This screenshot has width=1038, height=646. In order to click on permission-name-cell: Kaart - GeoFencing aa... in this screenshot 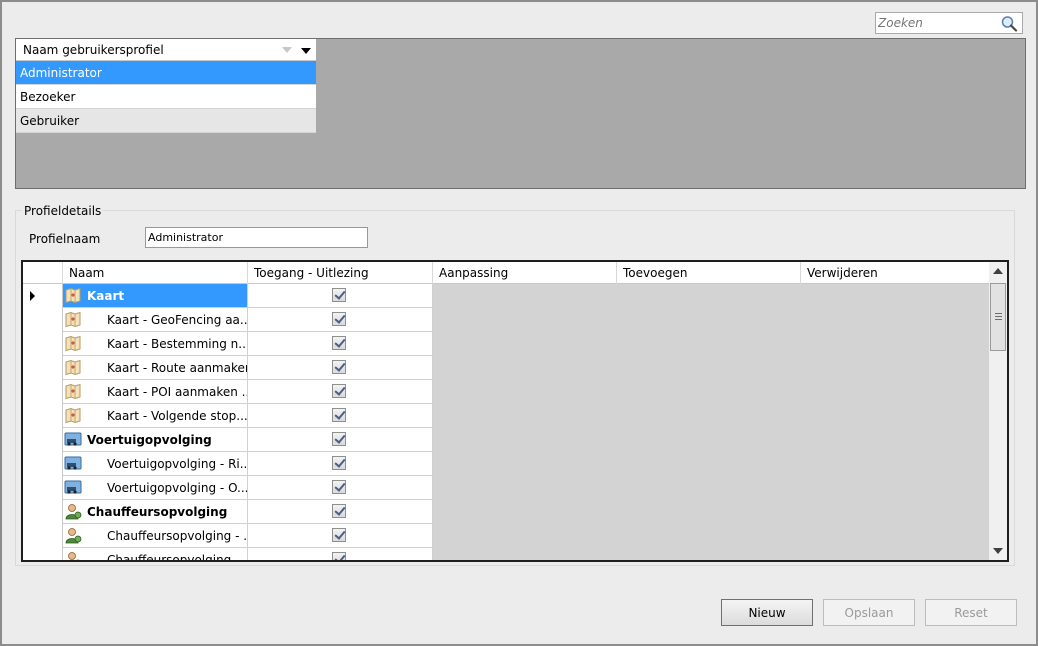, I will do `click(155, 320)`.